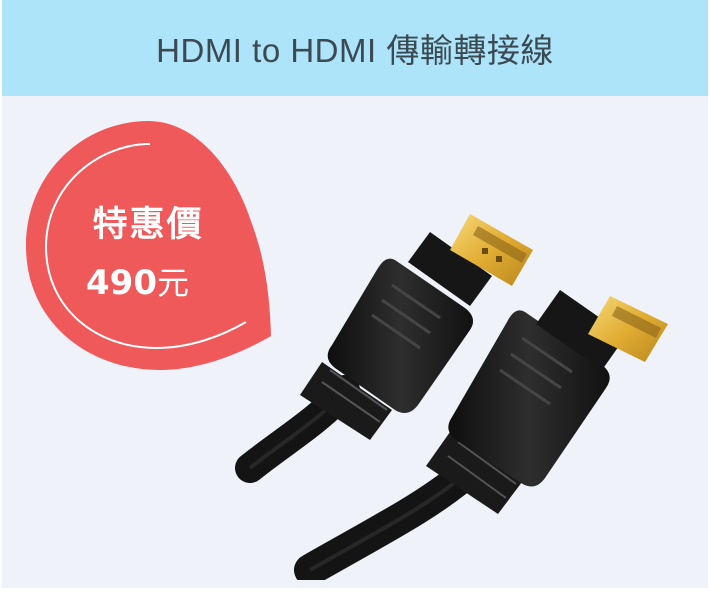 This screenshot has height=591, width=710. I want to click on price-value: 490, so click(121, 283).